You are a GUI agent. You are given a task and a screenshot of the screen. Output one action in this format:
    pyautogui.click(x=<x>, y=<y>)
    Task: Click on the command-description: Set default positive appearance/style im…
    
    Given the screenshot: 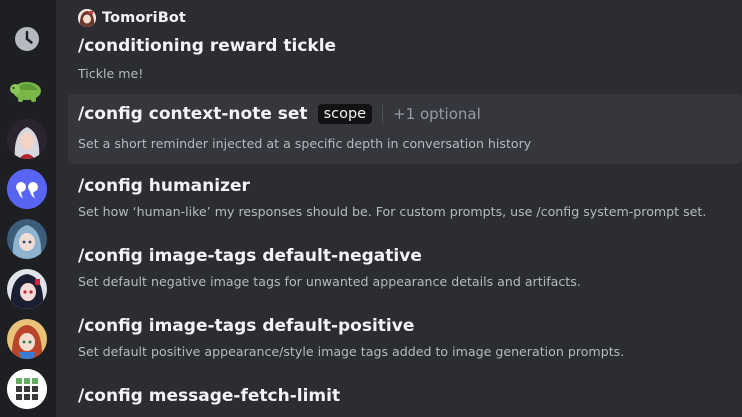 What is the action you would take?
    pyautogui.click(x=351, y=351)
    